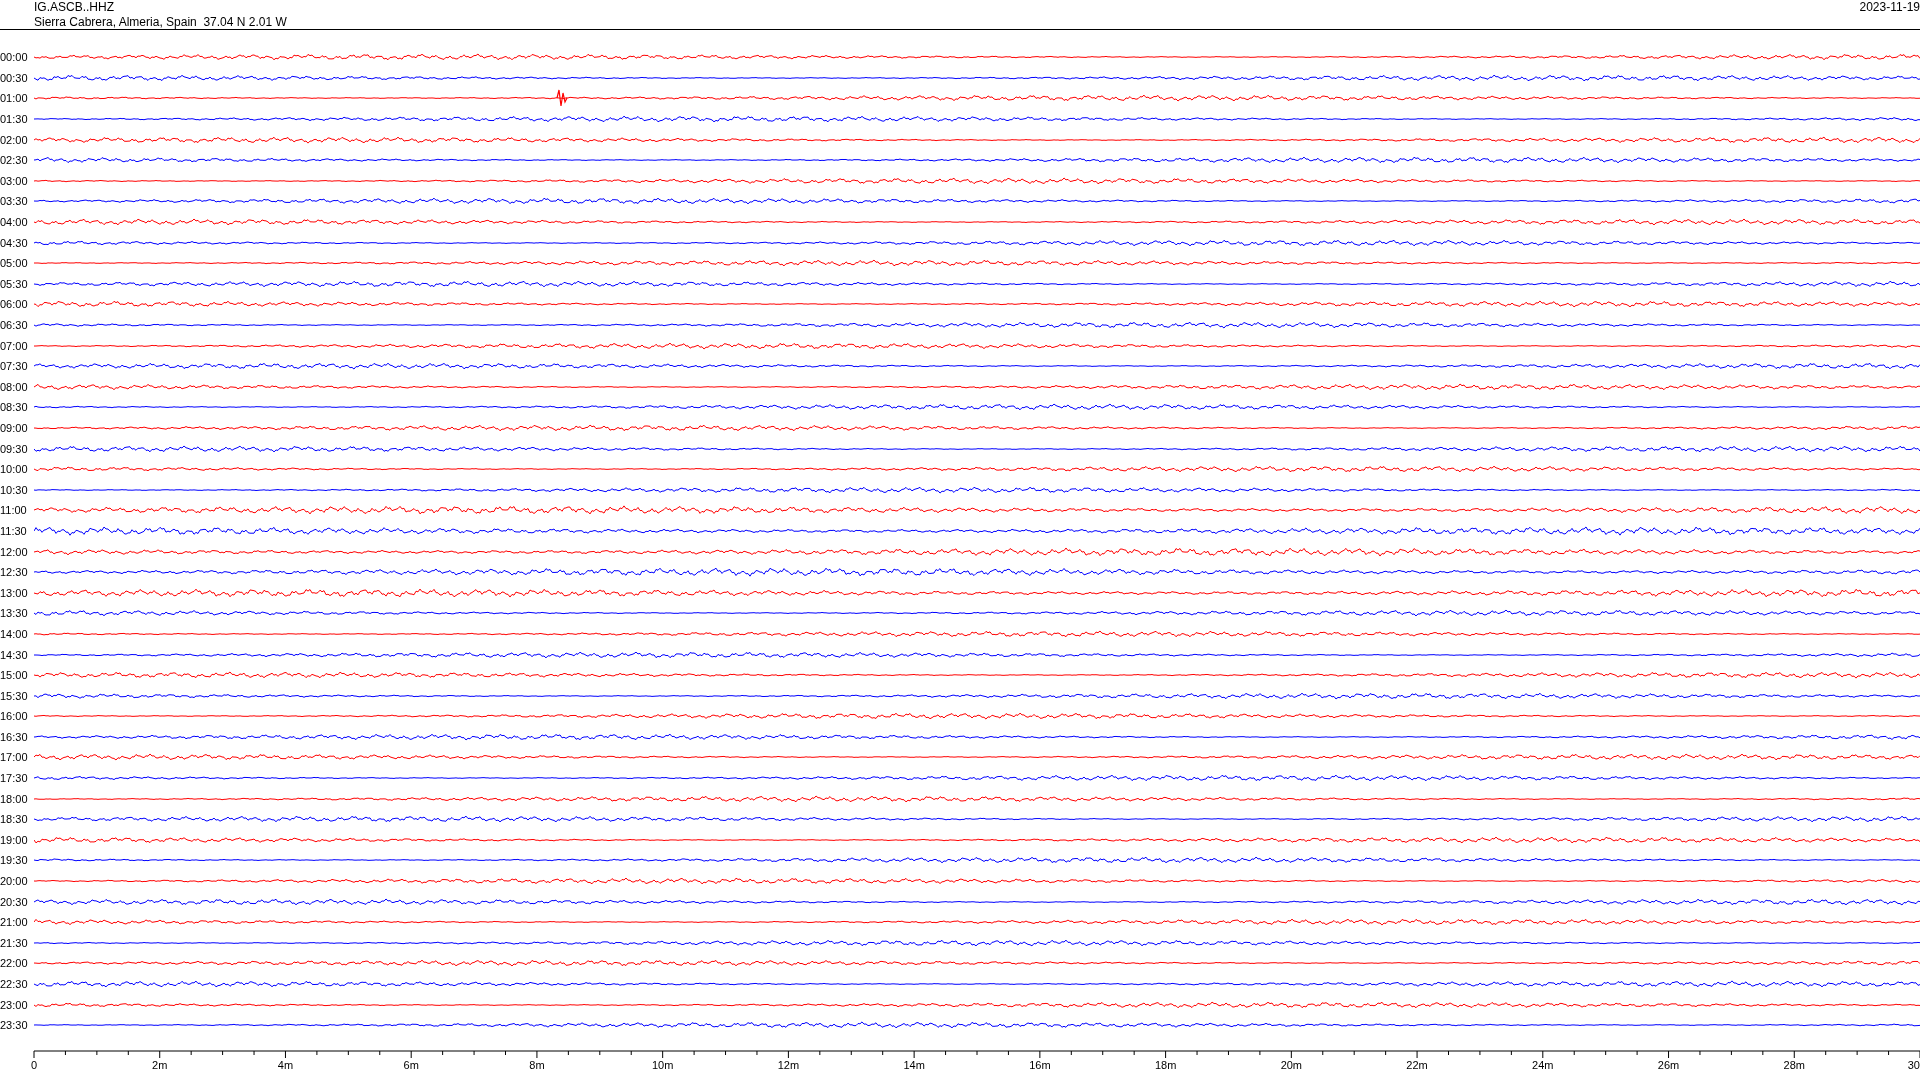 Image resolution: width=1920 pixels, height=1080 pixels. Describe the element at coordinates (14, 119) in the screenshot. I see `hour-label: 01:30` at that location.